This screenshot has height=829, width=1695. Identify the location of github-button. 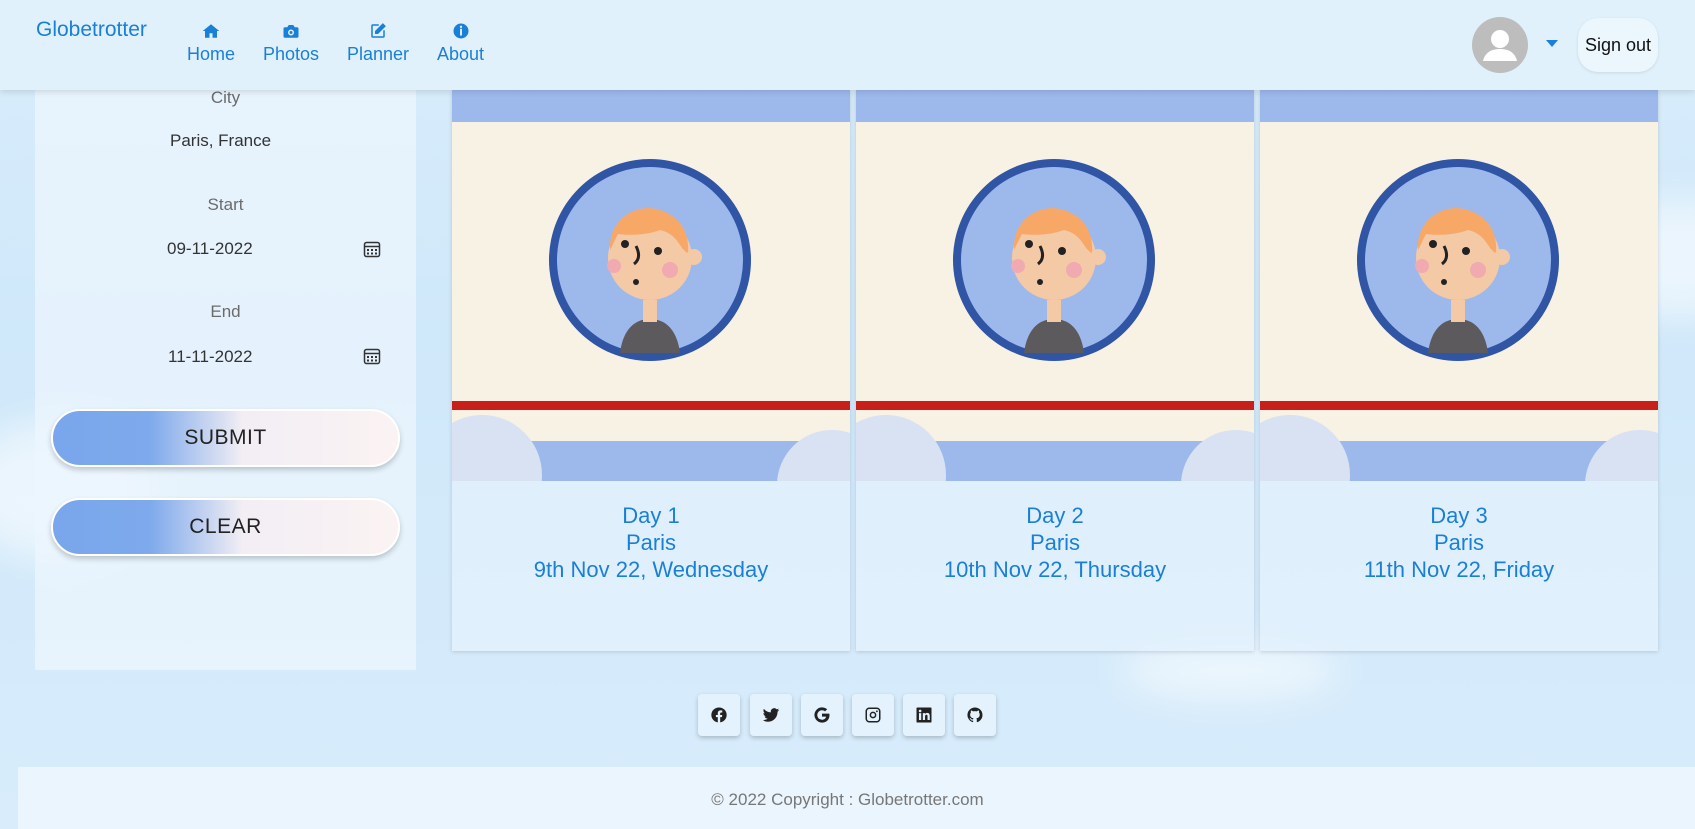
(975, 715).